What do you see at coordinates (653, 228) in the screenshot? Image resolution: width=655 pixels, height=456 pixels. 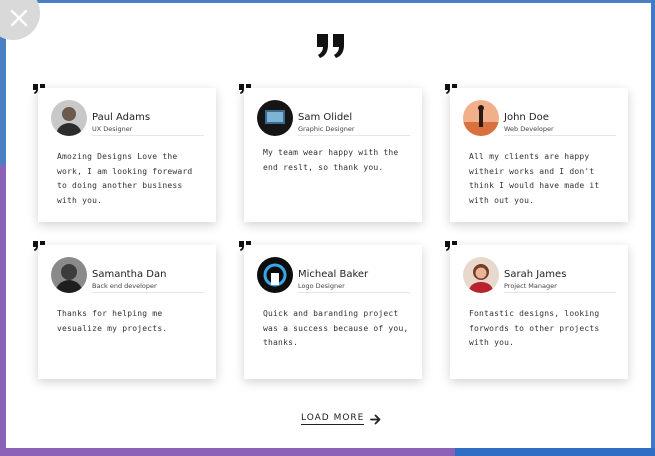 I see `frame-right-border` at bounding box center [653, 228].